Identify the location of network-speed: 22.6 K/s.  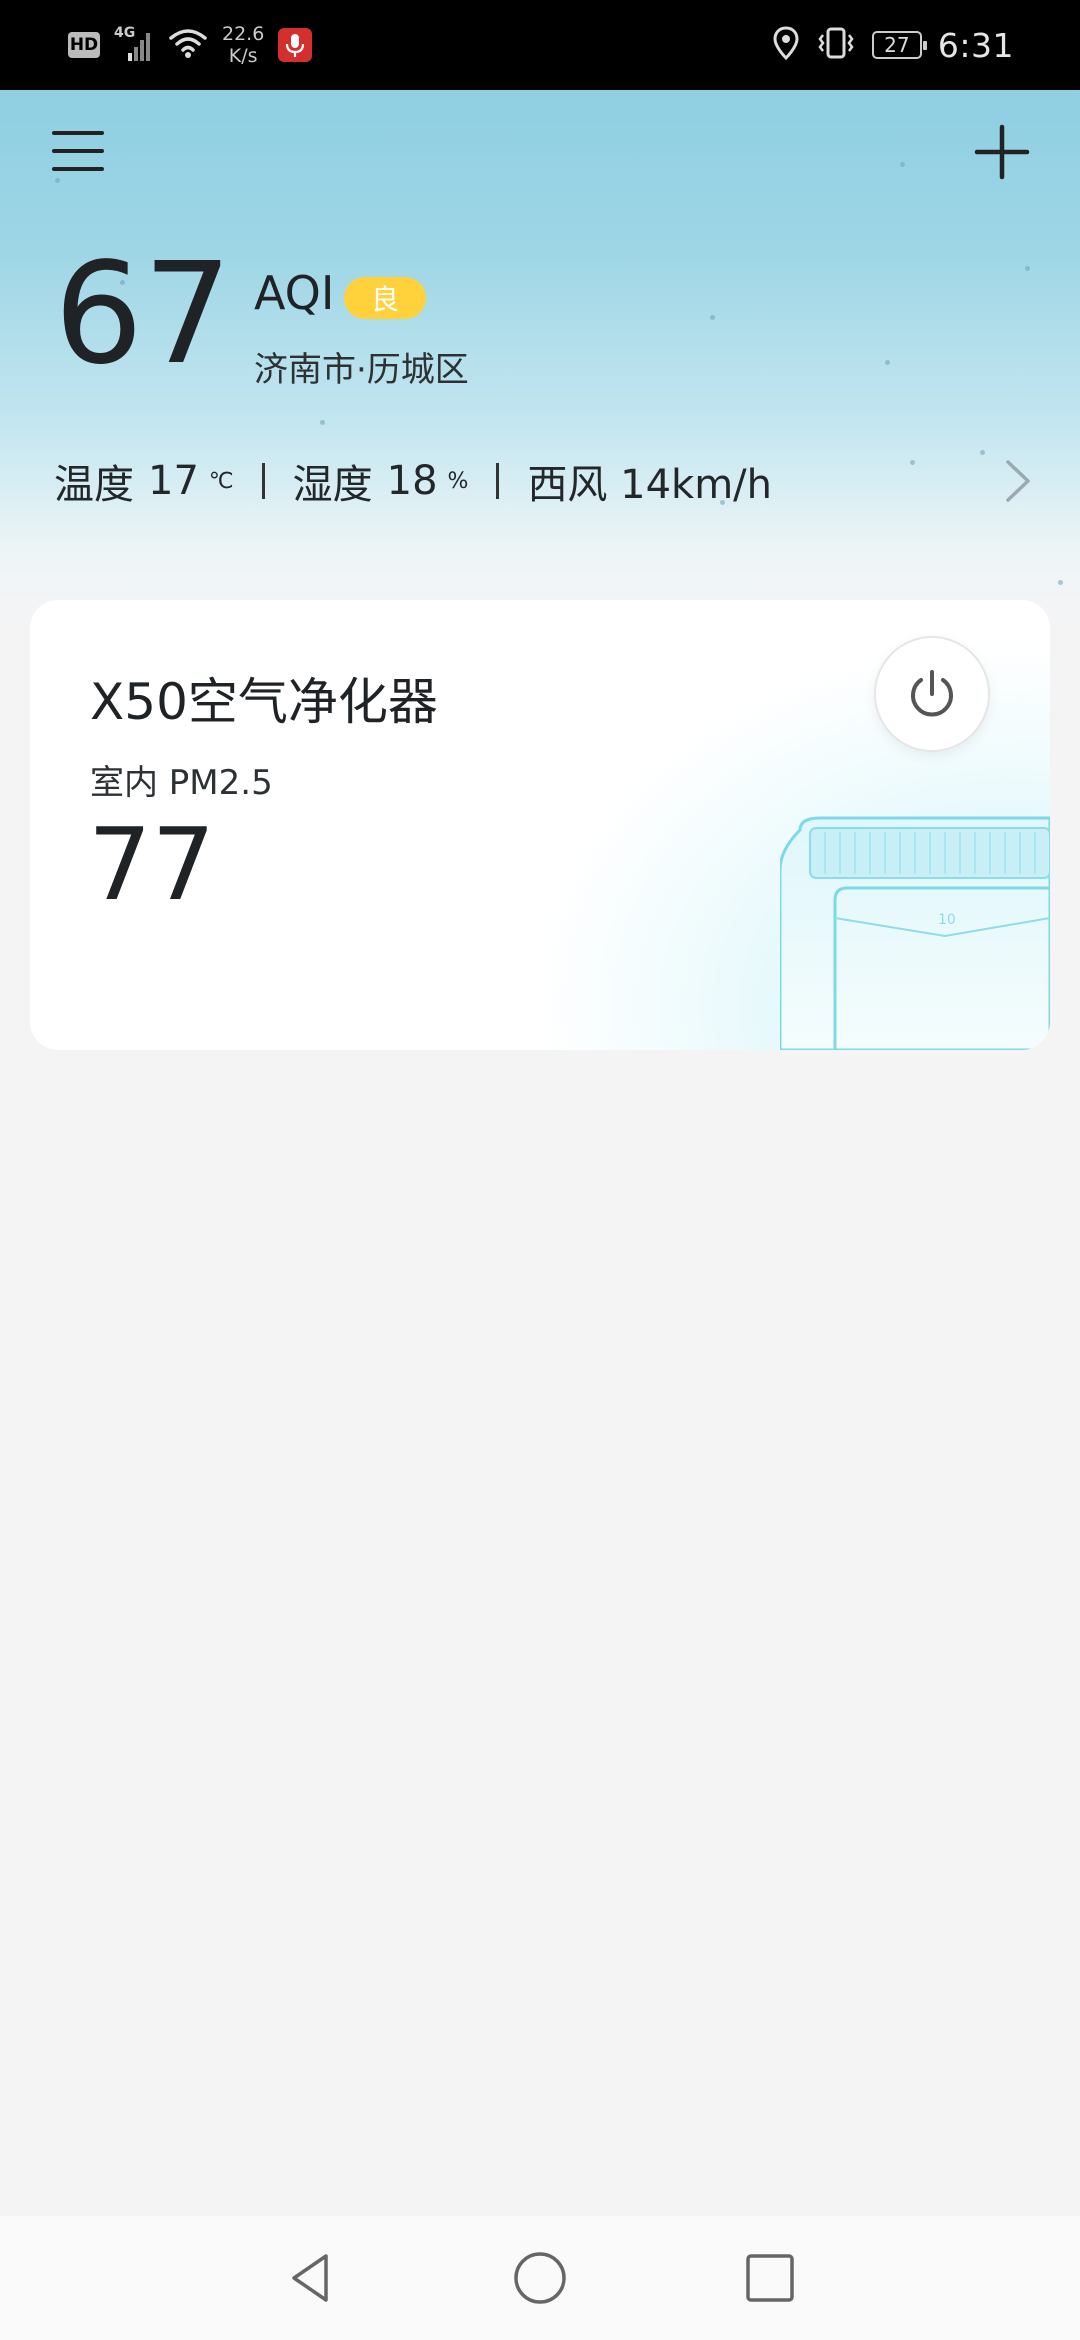
(243, 45).